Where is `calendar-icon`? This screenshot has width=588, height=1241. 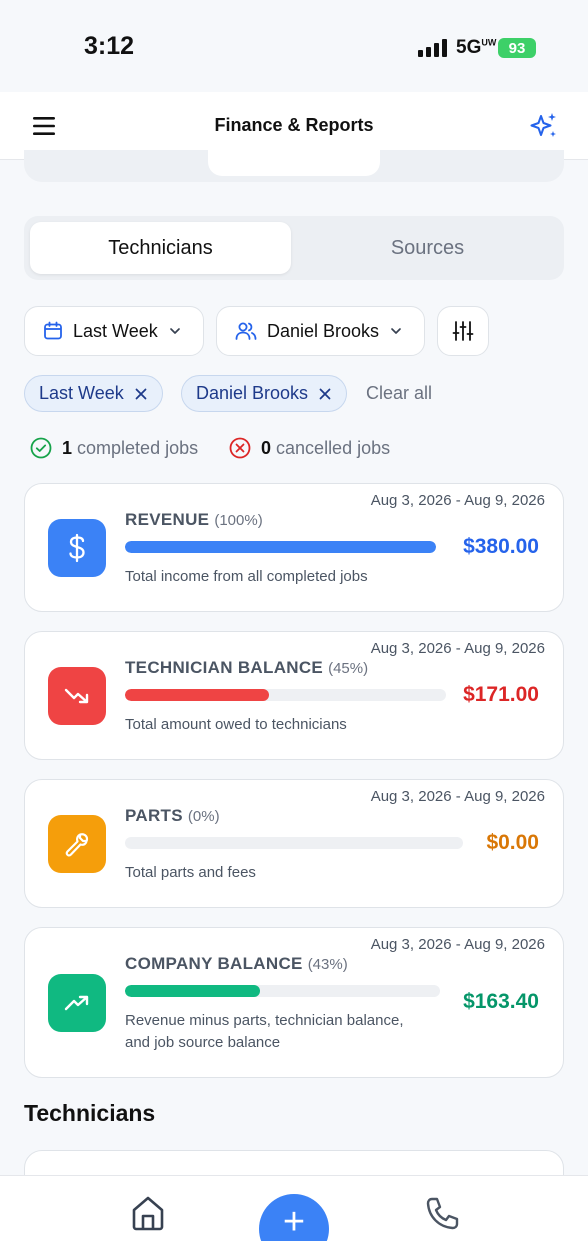
calendar-icon is located at coordinates (53, 330).